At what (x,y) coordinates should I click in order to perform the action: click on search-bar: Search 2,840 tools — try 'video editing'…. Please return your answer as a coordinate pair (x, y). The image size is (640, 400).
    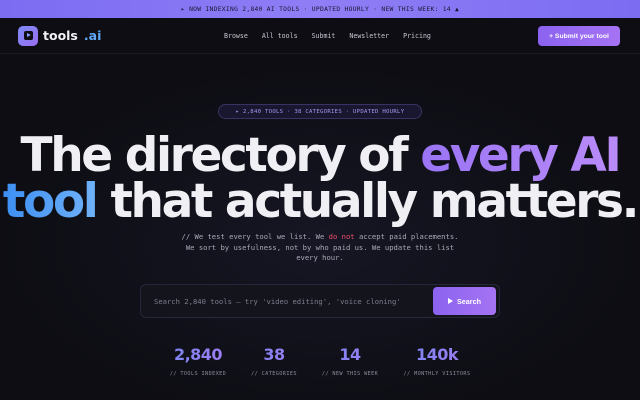
    Looking at the image, I should click on (320, 301).